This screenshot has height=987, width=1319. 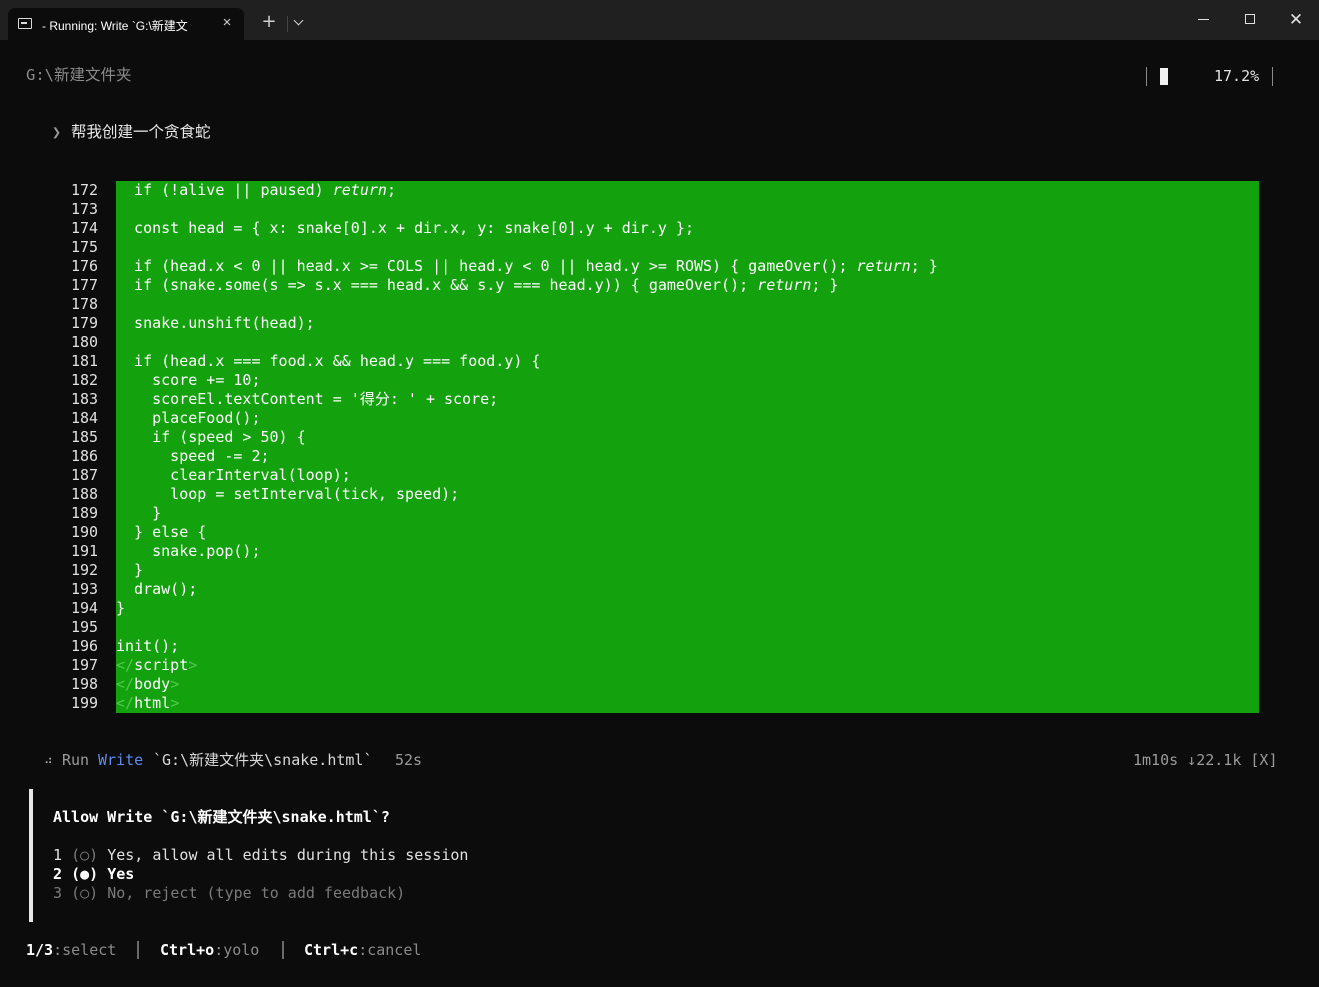 What do you see at coordinates (85, 646) in the screenshot?
I see `line-number: 196` at bounding box center [85, 646].